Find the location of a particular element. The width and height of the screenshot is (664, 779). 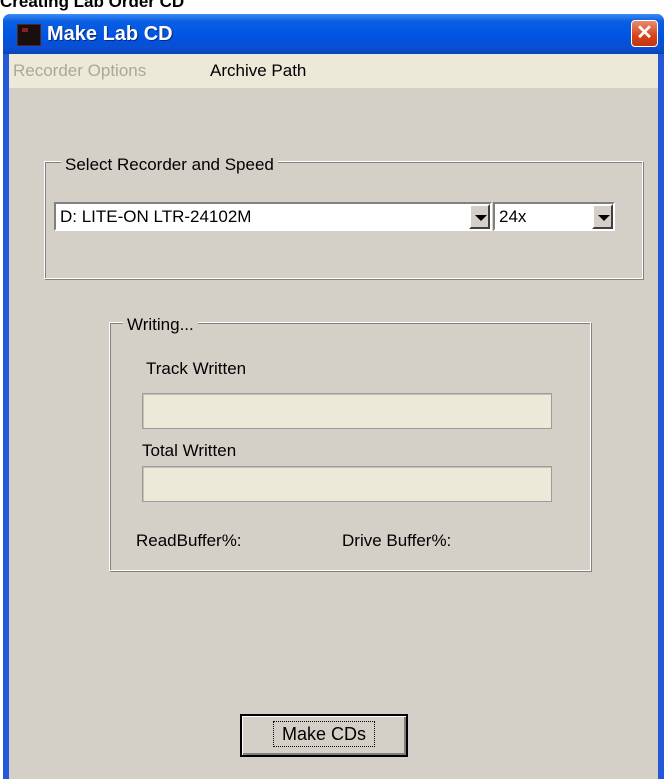

drive-buffer-label: Drive Buffer%: is located at coordinates (397, 540).